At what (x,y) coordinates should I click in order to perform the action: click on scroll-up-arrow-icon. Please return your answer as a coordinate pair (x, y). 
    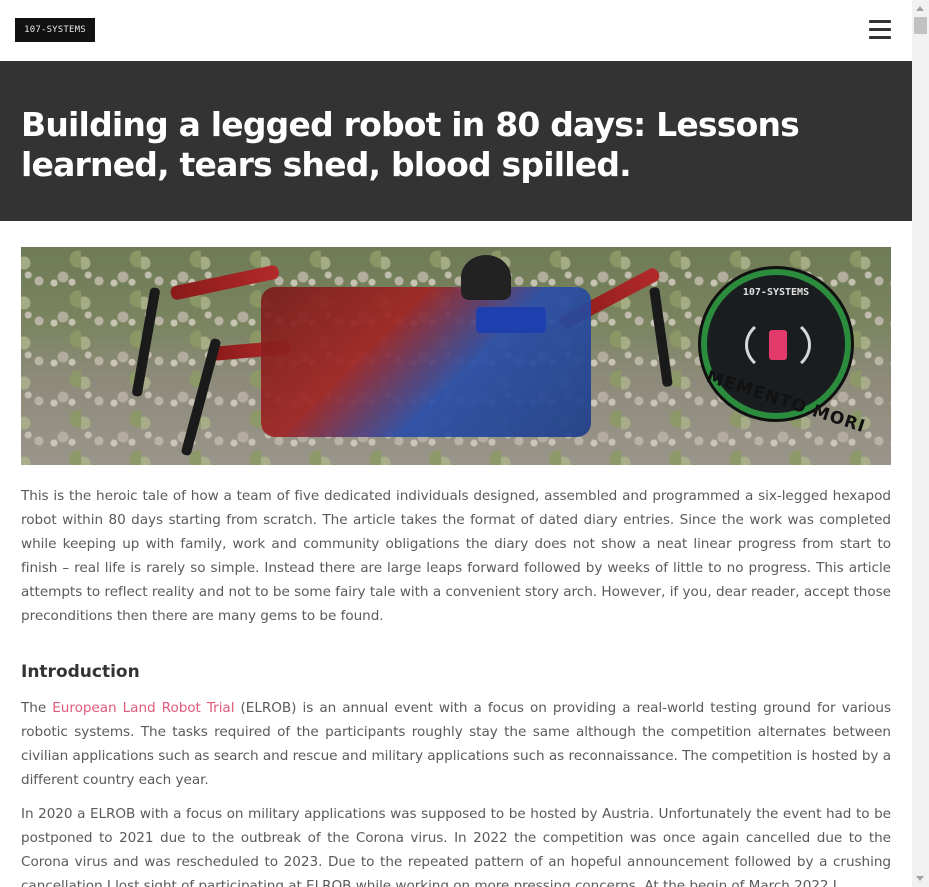
    Looking at the image, I should click on (920, 8).